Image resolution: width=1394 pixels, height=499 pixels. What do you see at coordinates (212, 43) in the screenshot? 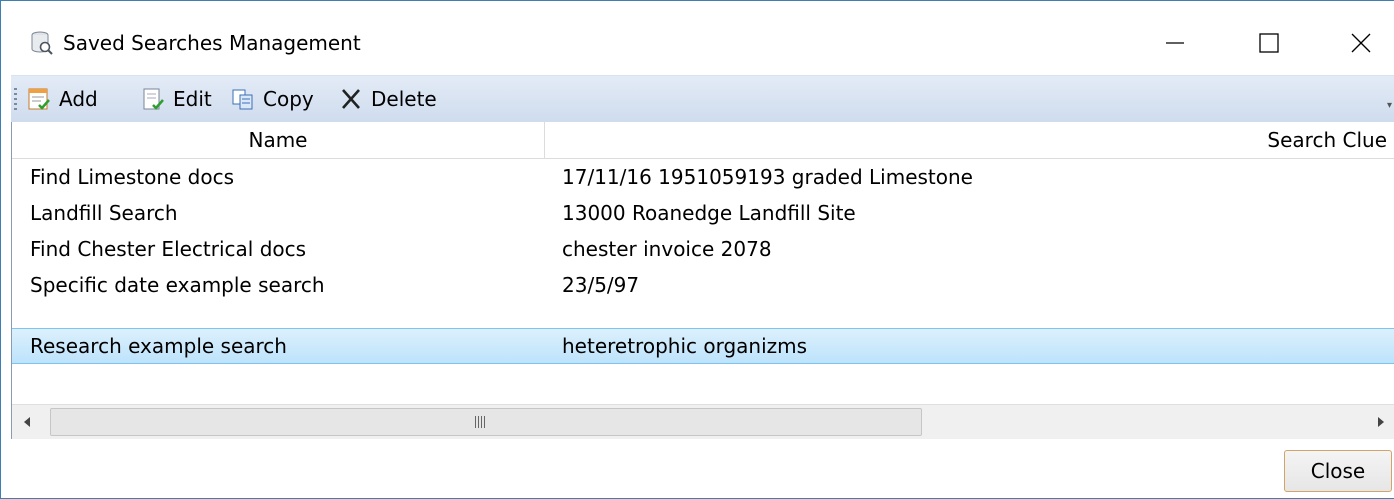
I see `window-title: Saved Searches Management` at bounding box center [212, 43].